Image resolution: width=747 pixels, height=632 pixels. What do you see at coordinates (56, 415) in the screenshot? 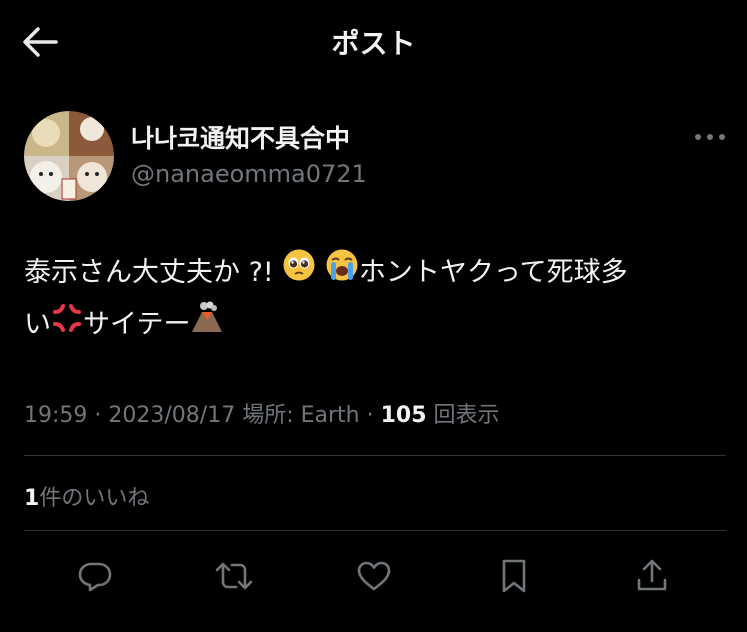
I see `tweet-time: 19:59` at bounding box center [56, 415].